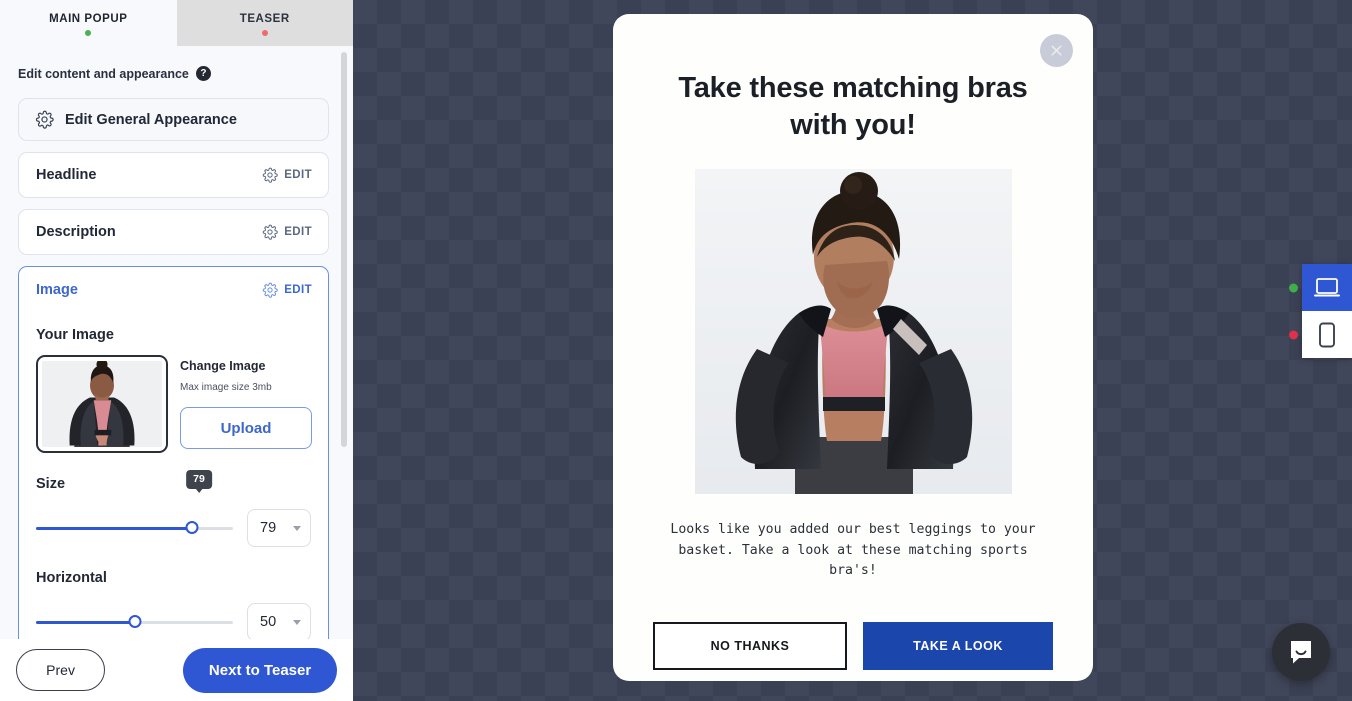 Image resolution: width=1352 pixels, height=701 pixels. I want to click on horizontal-slider-knob, so click(134, 621).